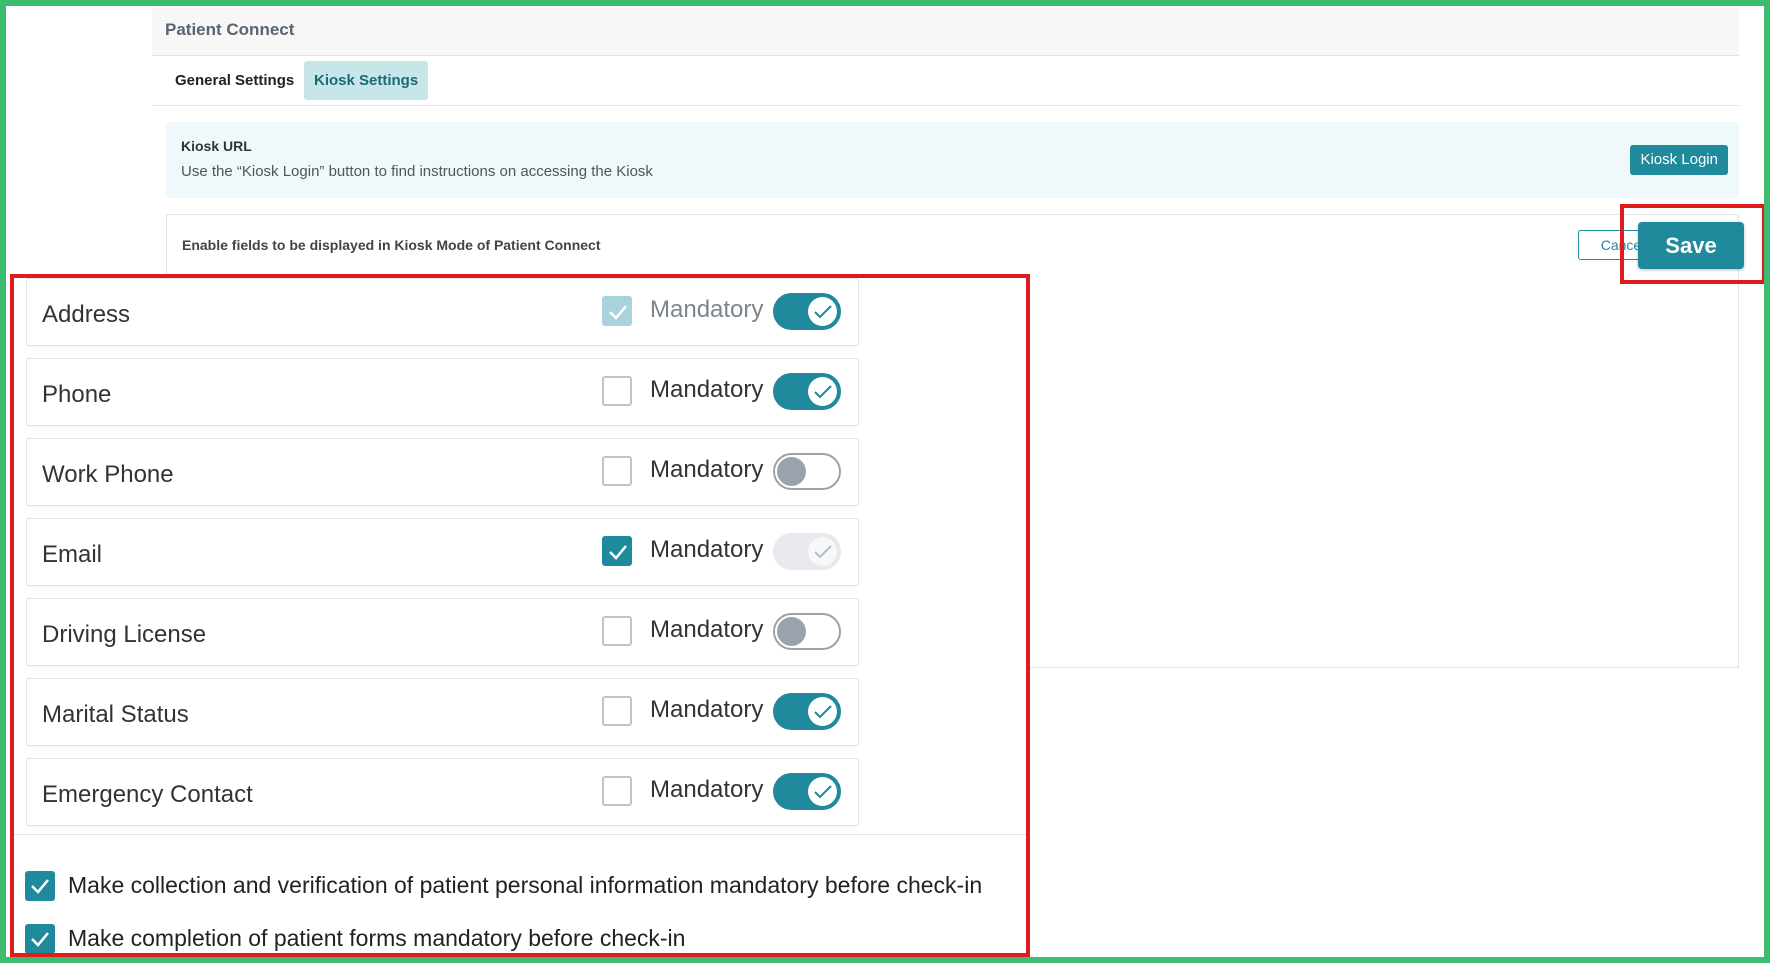  I want to click on divider, so click(520, 834).